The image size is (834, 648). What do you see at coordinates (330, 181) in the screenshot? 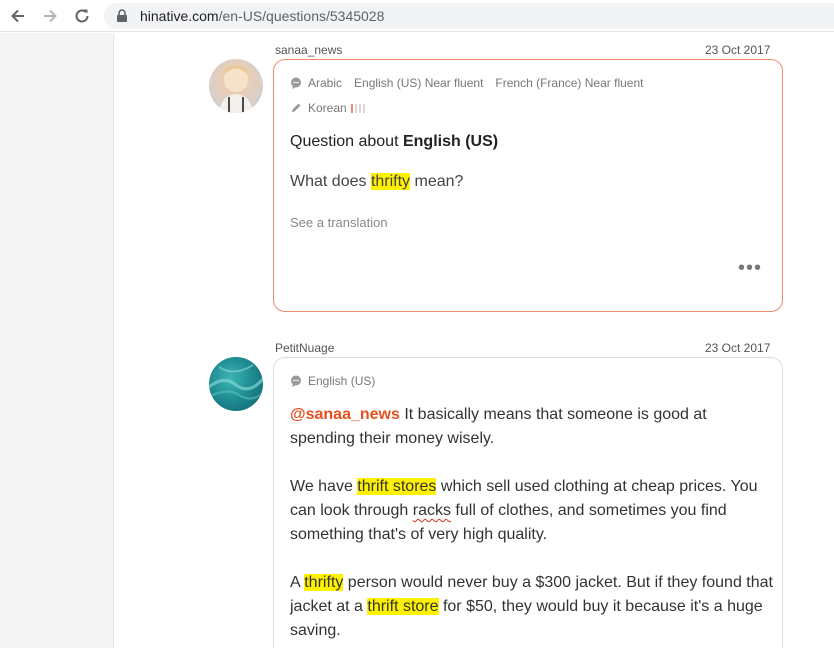
I see `question-body-text: What does` at bounding box center [330, 181].